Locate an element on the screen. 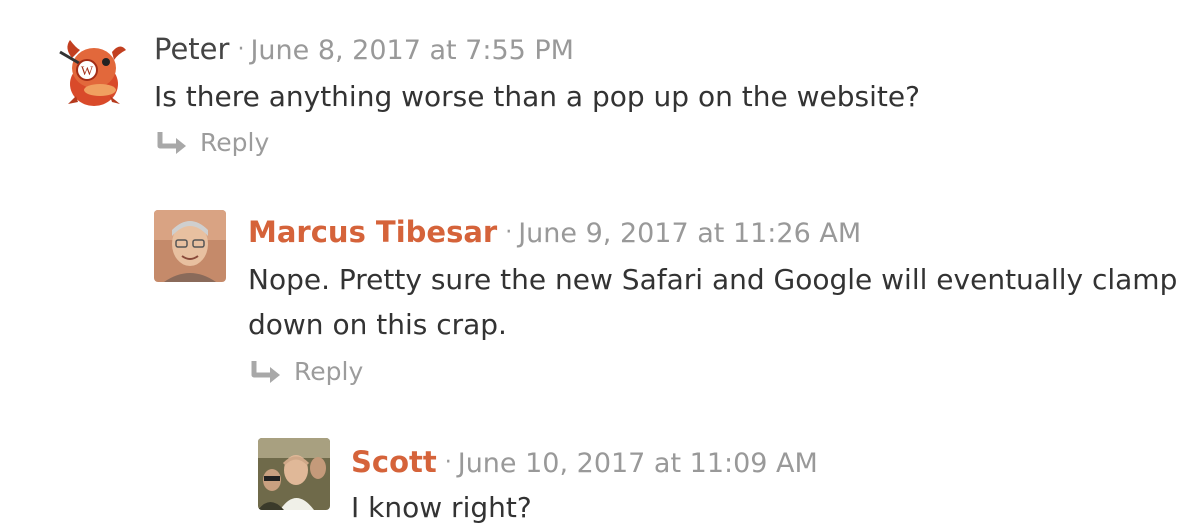 The width and height of the screenshot is (1200, 530). comment-date-link: June 9, 2017 at 11:26 AM is located at coordinates (689, 233).